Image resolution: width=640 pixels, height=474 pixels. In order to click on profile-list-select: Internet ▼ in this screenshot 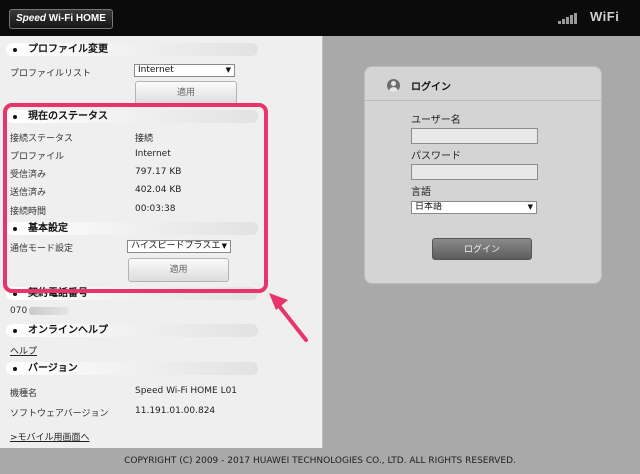, I will do `click(184, 70)`.